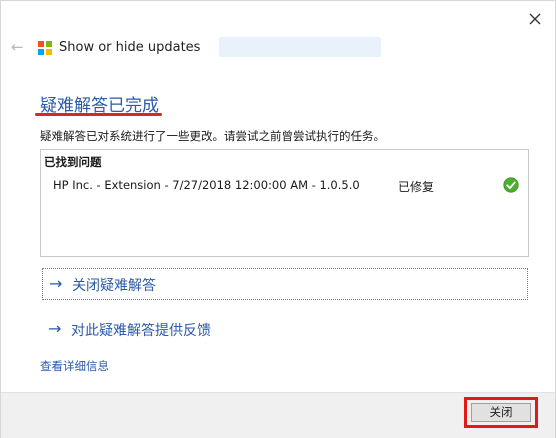 This screenshot has height=438, width=556. What do you see at coordinates (74, 366) in the screenshot?
I see `view-details-link: 查看详细信息` at bounding box center [74, 366].